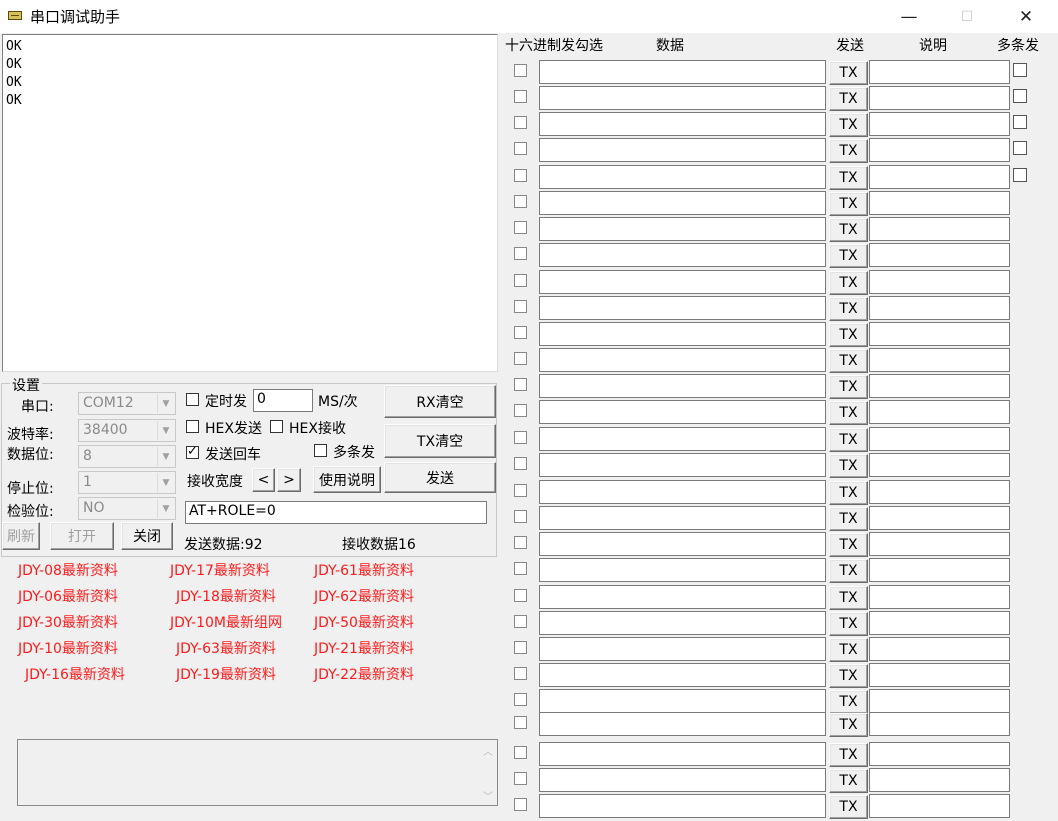  What do you see at coordinates (192, 399) in the screenshot?
I see `timed-send-checkbox` at bounding box center [192, 399].